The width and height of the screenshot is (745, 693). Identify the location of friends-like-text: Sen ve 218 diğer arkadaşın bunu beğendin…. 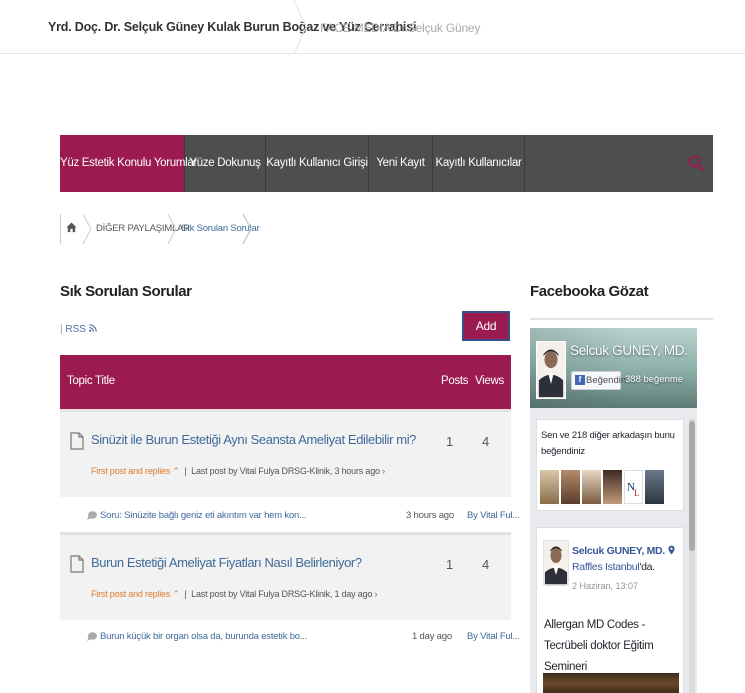
(608, 443).